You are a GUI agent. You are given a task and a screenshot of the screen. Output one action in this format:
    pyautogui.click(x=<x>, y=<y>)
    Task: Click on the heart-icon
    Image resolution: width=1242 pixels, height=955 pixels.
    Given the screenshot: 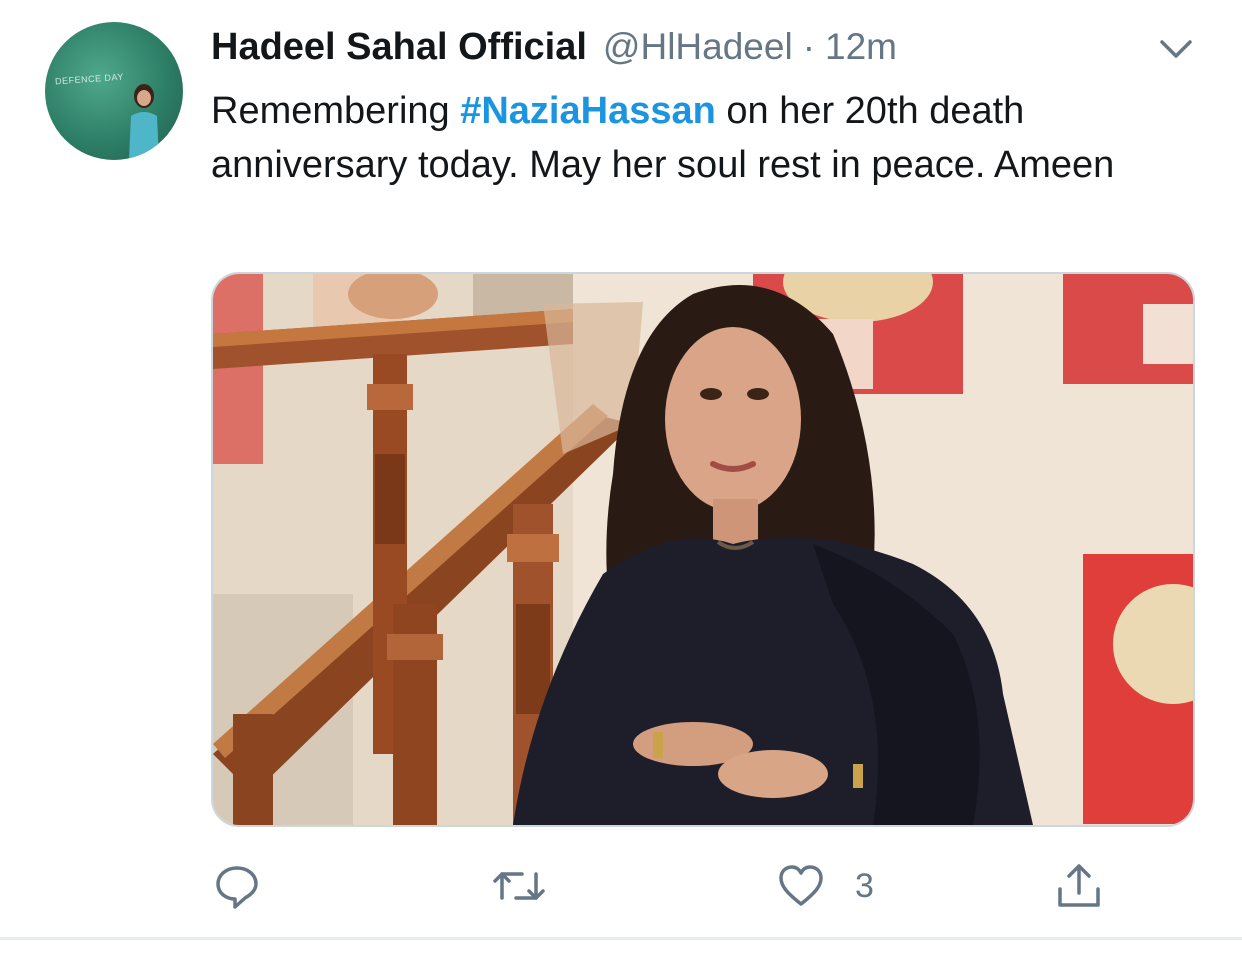 What is the action you would take?
    pyautogui.click(x=801, y=885)
    